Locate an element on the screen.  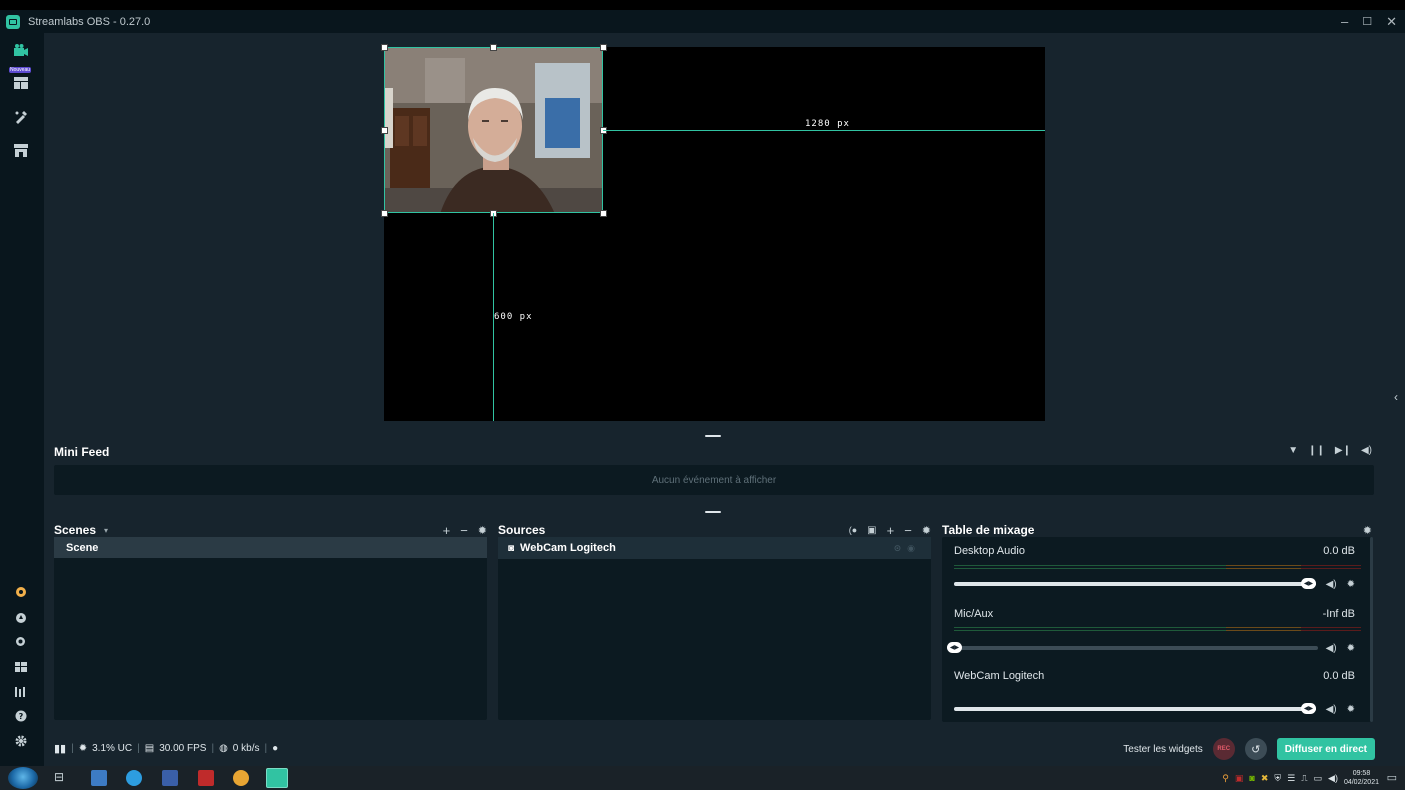
remove-scene-icon: − is located at coordinates (464, 530).